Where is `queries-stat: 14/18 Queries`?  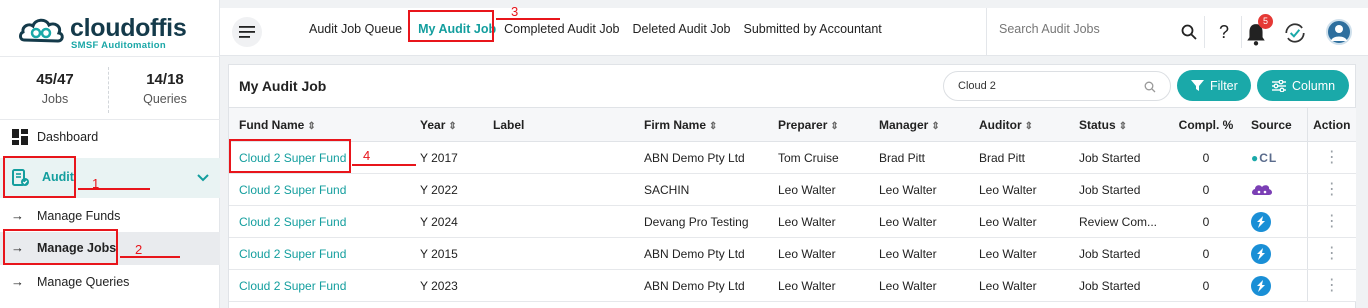
queries-stat: 14/18 Queries is located at coordinates (165, 88).